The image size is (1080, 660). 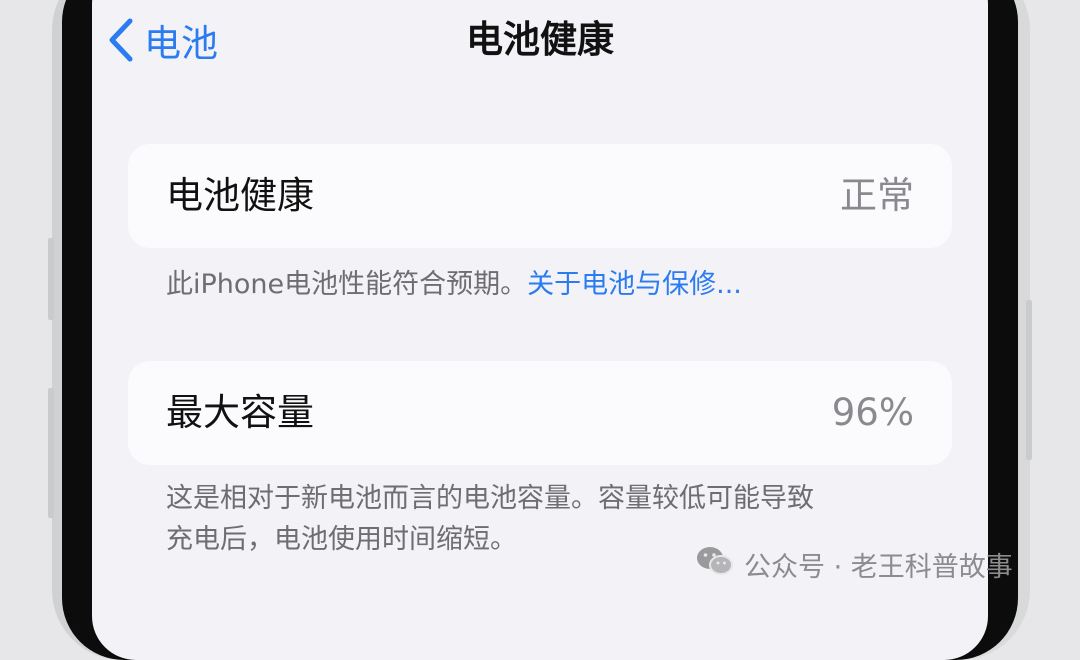 I want to click on watermark: 公众号 · 老王科普故事, so click(x=854, y=564).